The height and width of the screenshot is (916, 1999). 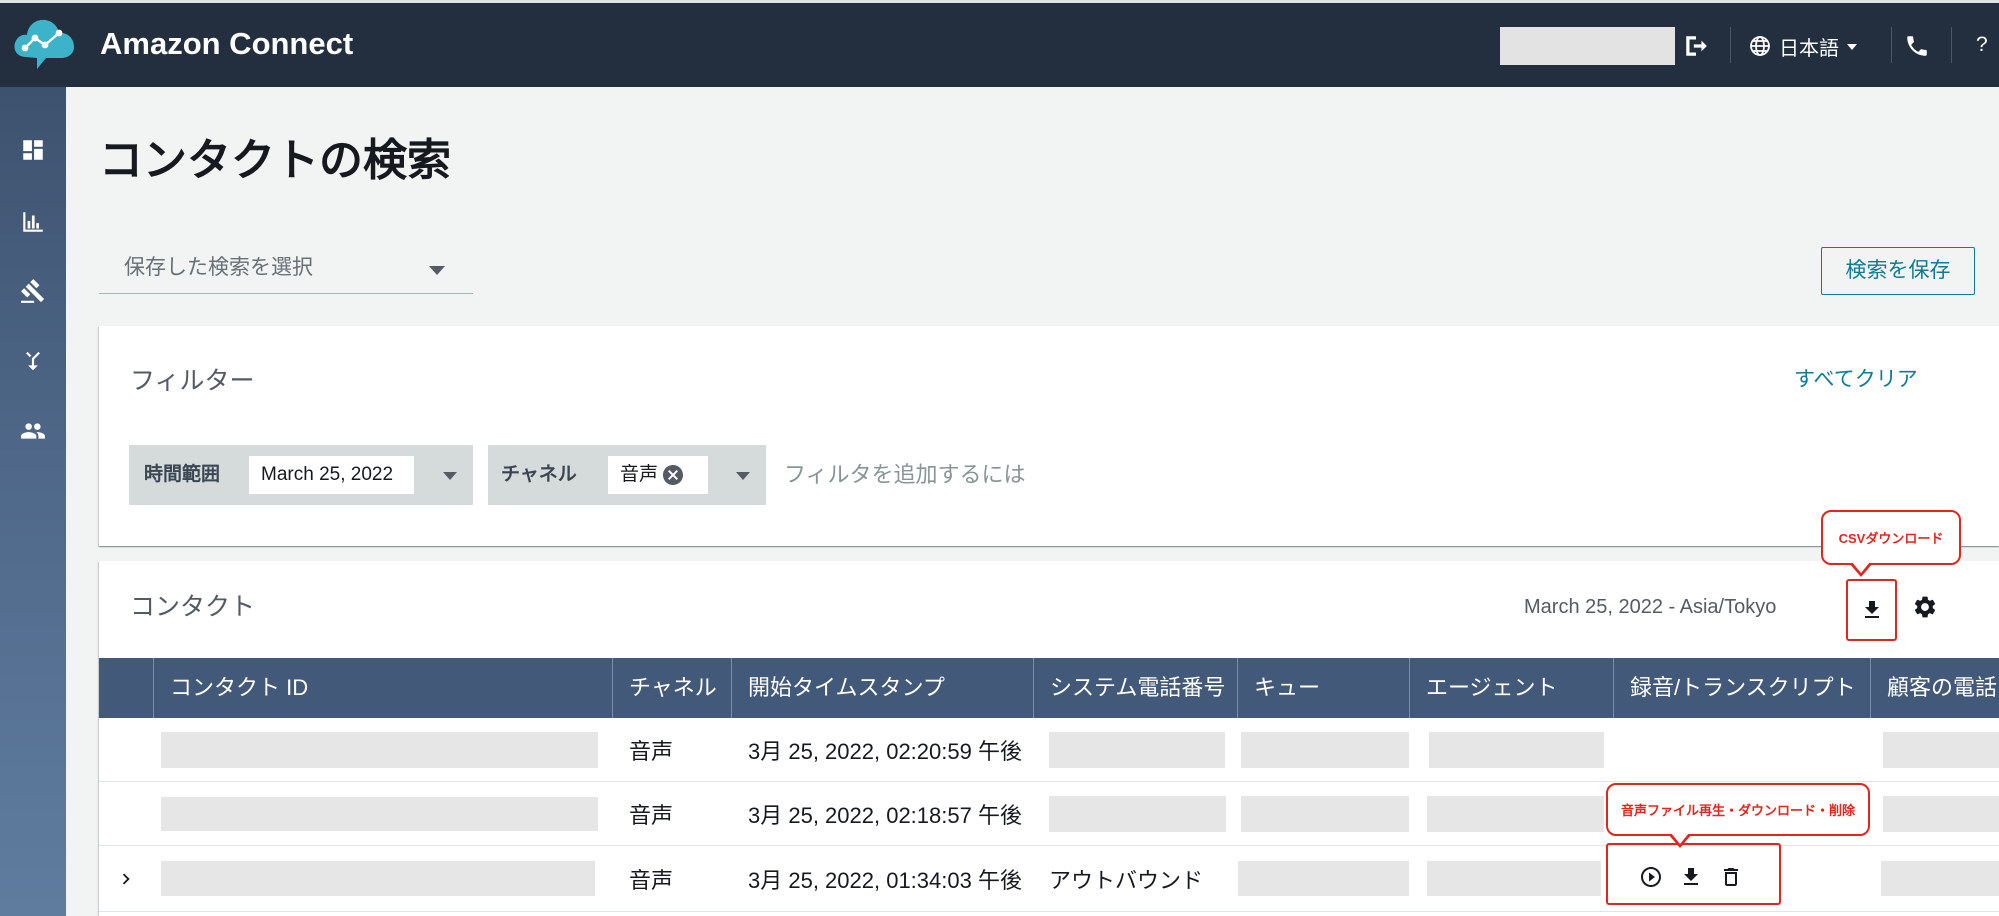 What do you see at coordinates (1738, 815) in the screenshot?
I see `recording-actions-callout: 音声ファイル再生・ダウンロード・削除` at bounding box center [1738, 815].